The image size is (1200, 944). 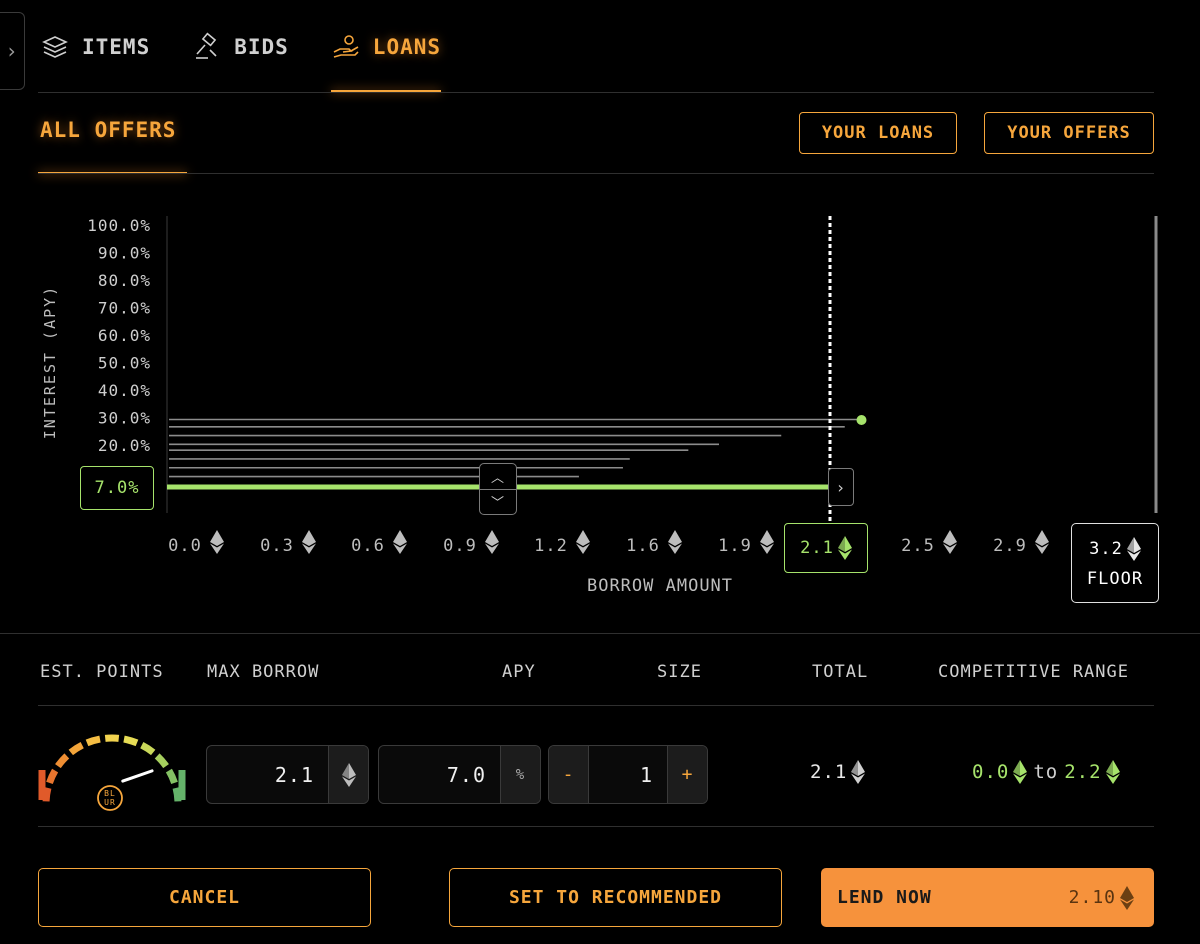 I want to click on max-borrow-unit, so click(x=348, y=774).